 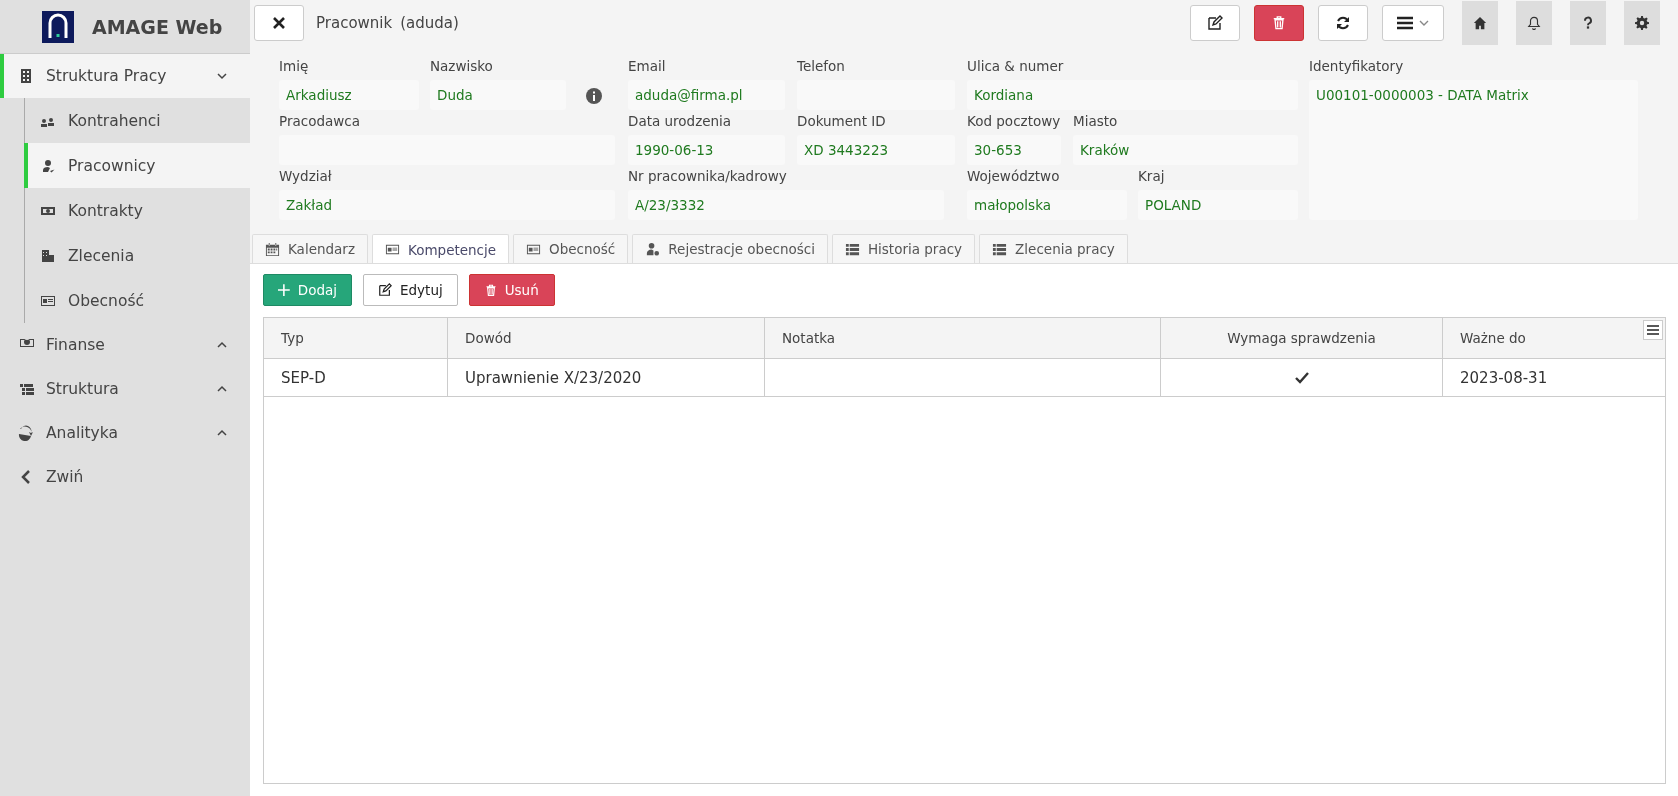 I want to click on settings-button, so click(x=1642, y=23).